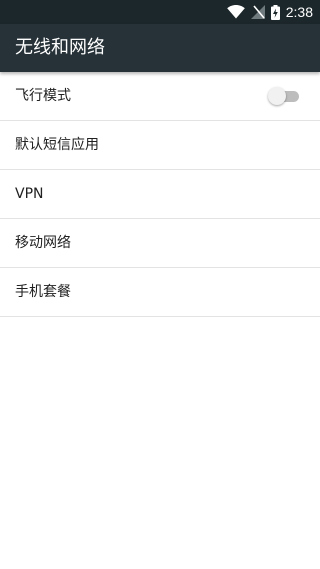 The height and width of the screenshot is (569, 320). I want to click on no-sim-icon, so click(257, 12).